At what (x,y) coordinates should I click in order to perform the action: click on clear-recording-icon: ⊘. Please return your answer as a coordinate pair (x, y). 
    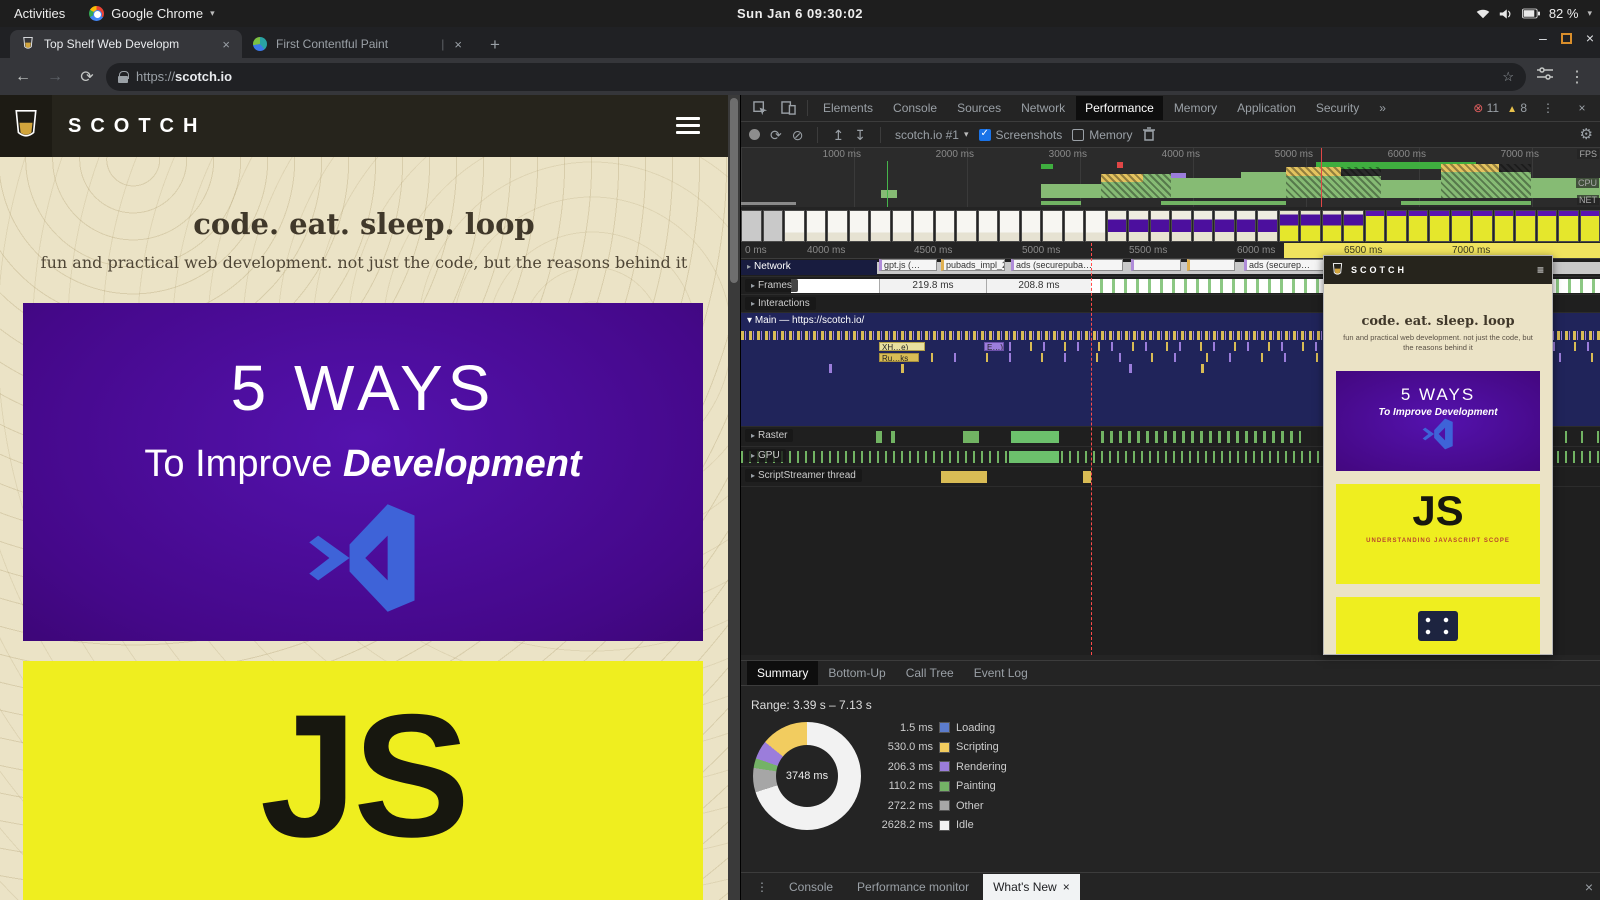
    Looking at the image, I should click on (798, 135).